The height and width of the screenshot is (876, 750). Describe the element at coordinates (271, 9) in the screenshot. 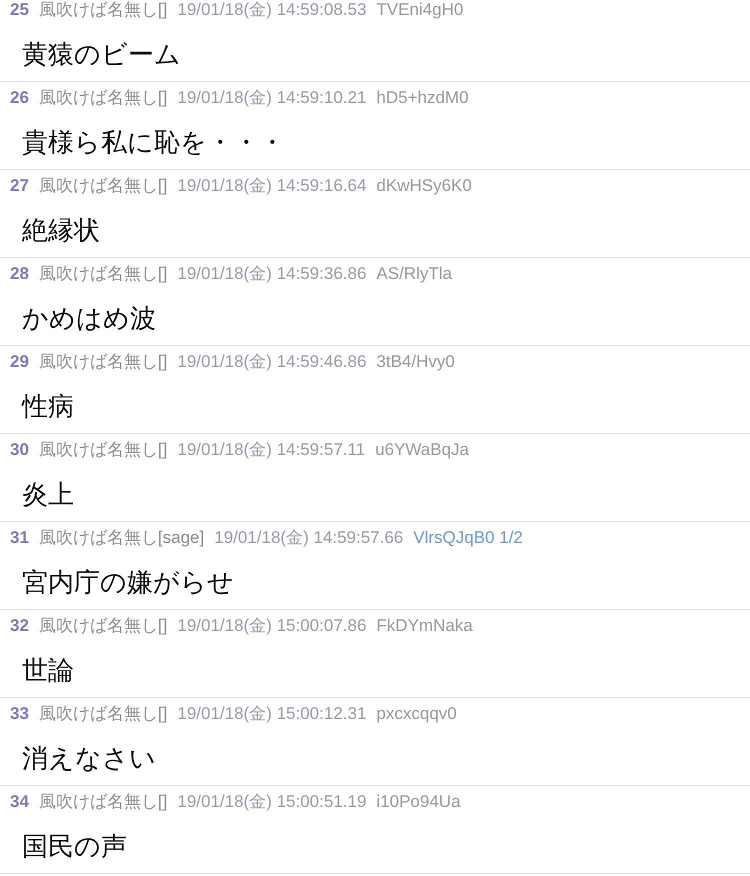

I see `post-date: 19/01/18(金) 14:59:08.53` at that location.